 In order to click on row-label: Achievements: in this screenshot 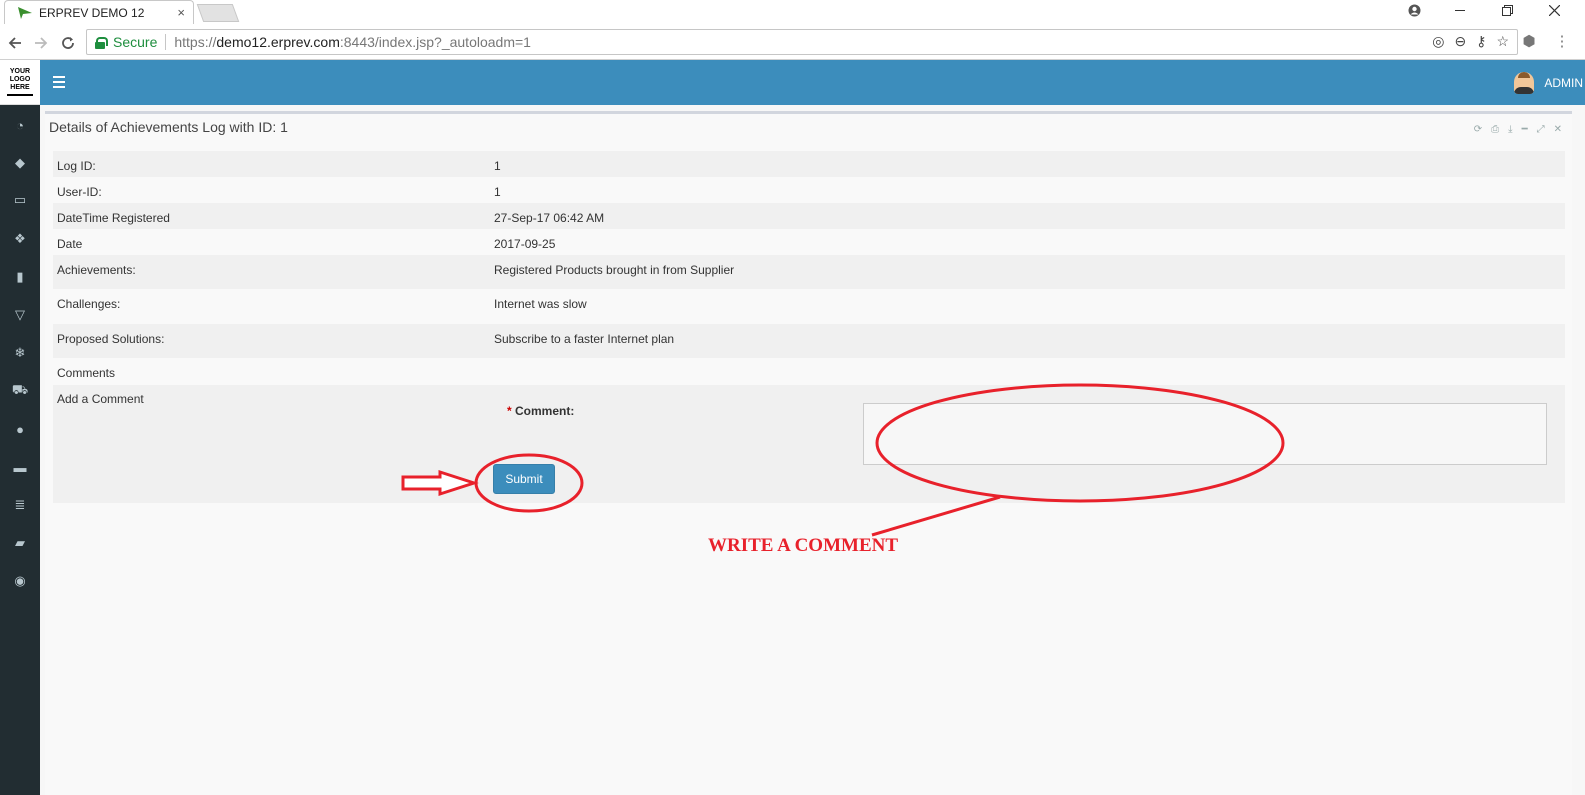, I will do `click(96, 270)`.